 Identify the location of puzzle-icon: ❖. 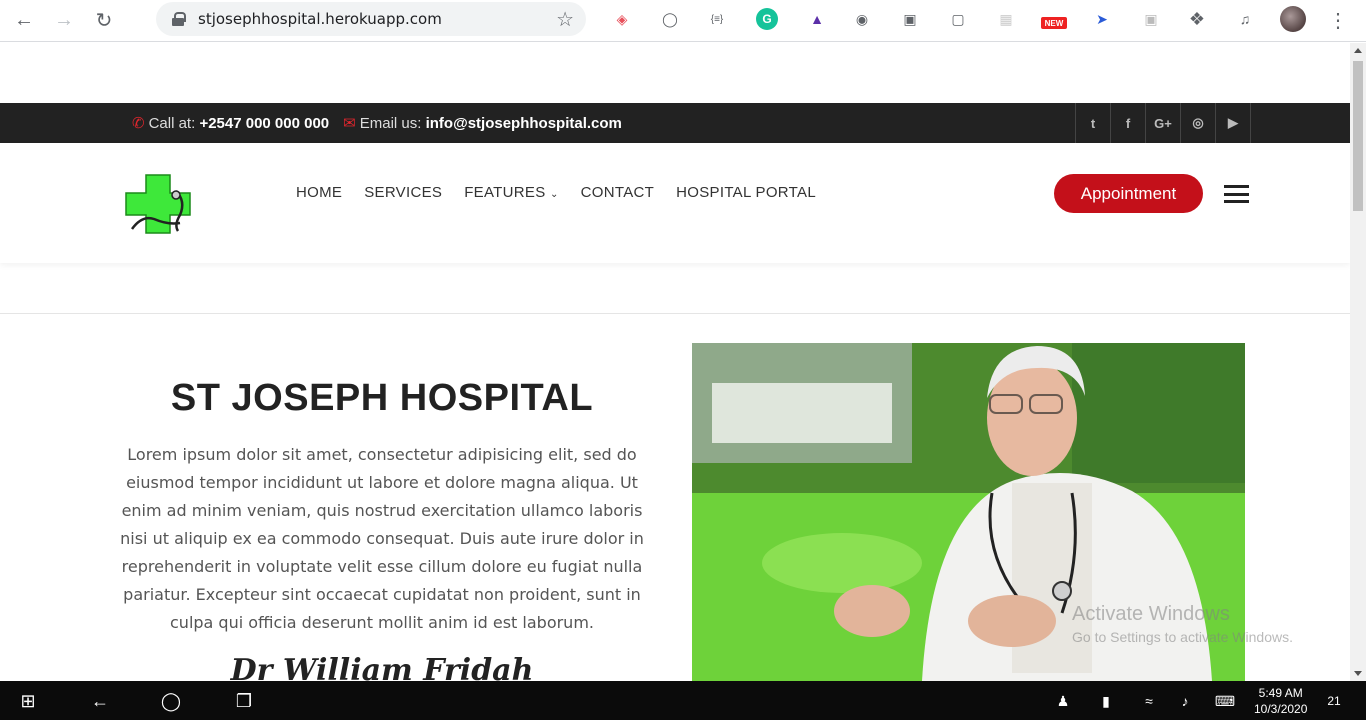
(1197, 19).